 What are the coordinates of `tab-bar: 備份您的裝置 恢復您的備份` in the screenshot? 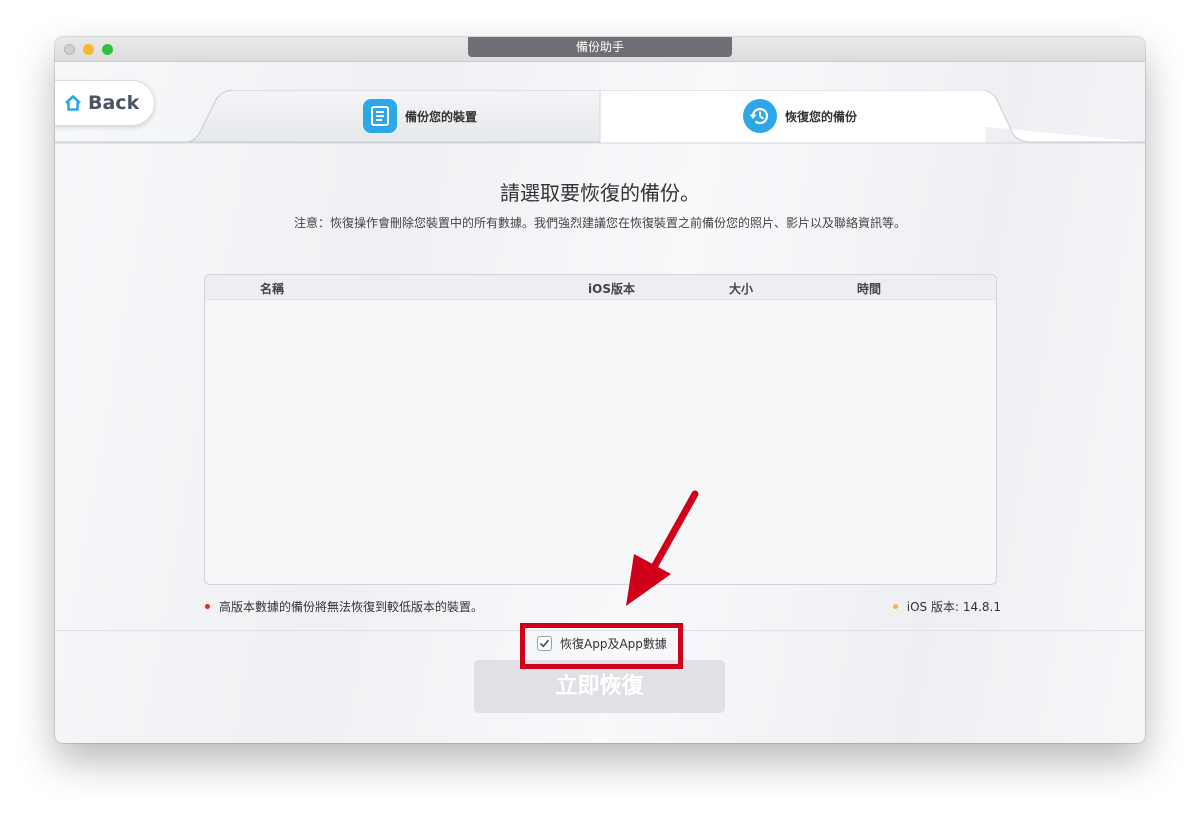 It's located at (600, 117).